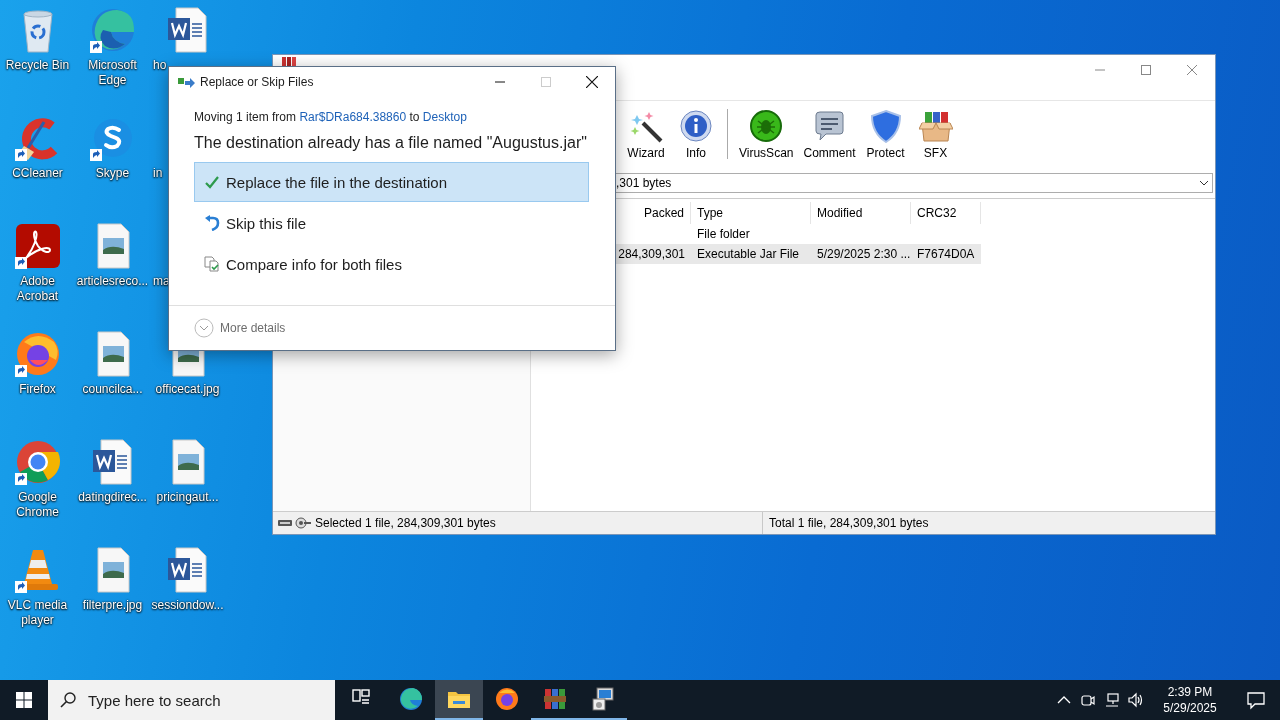  I want to click on sfx-button: SFX, so click(935, 134).